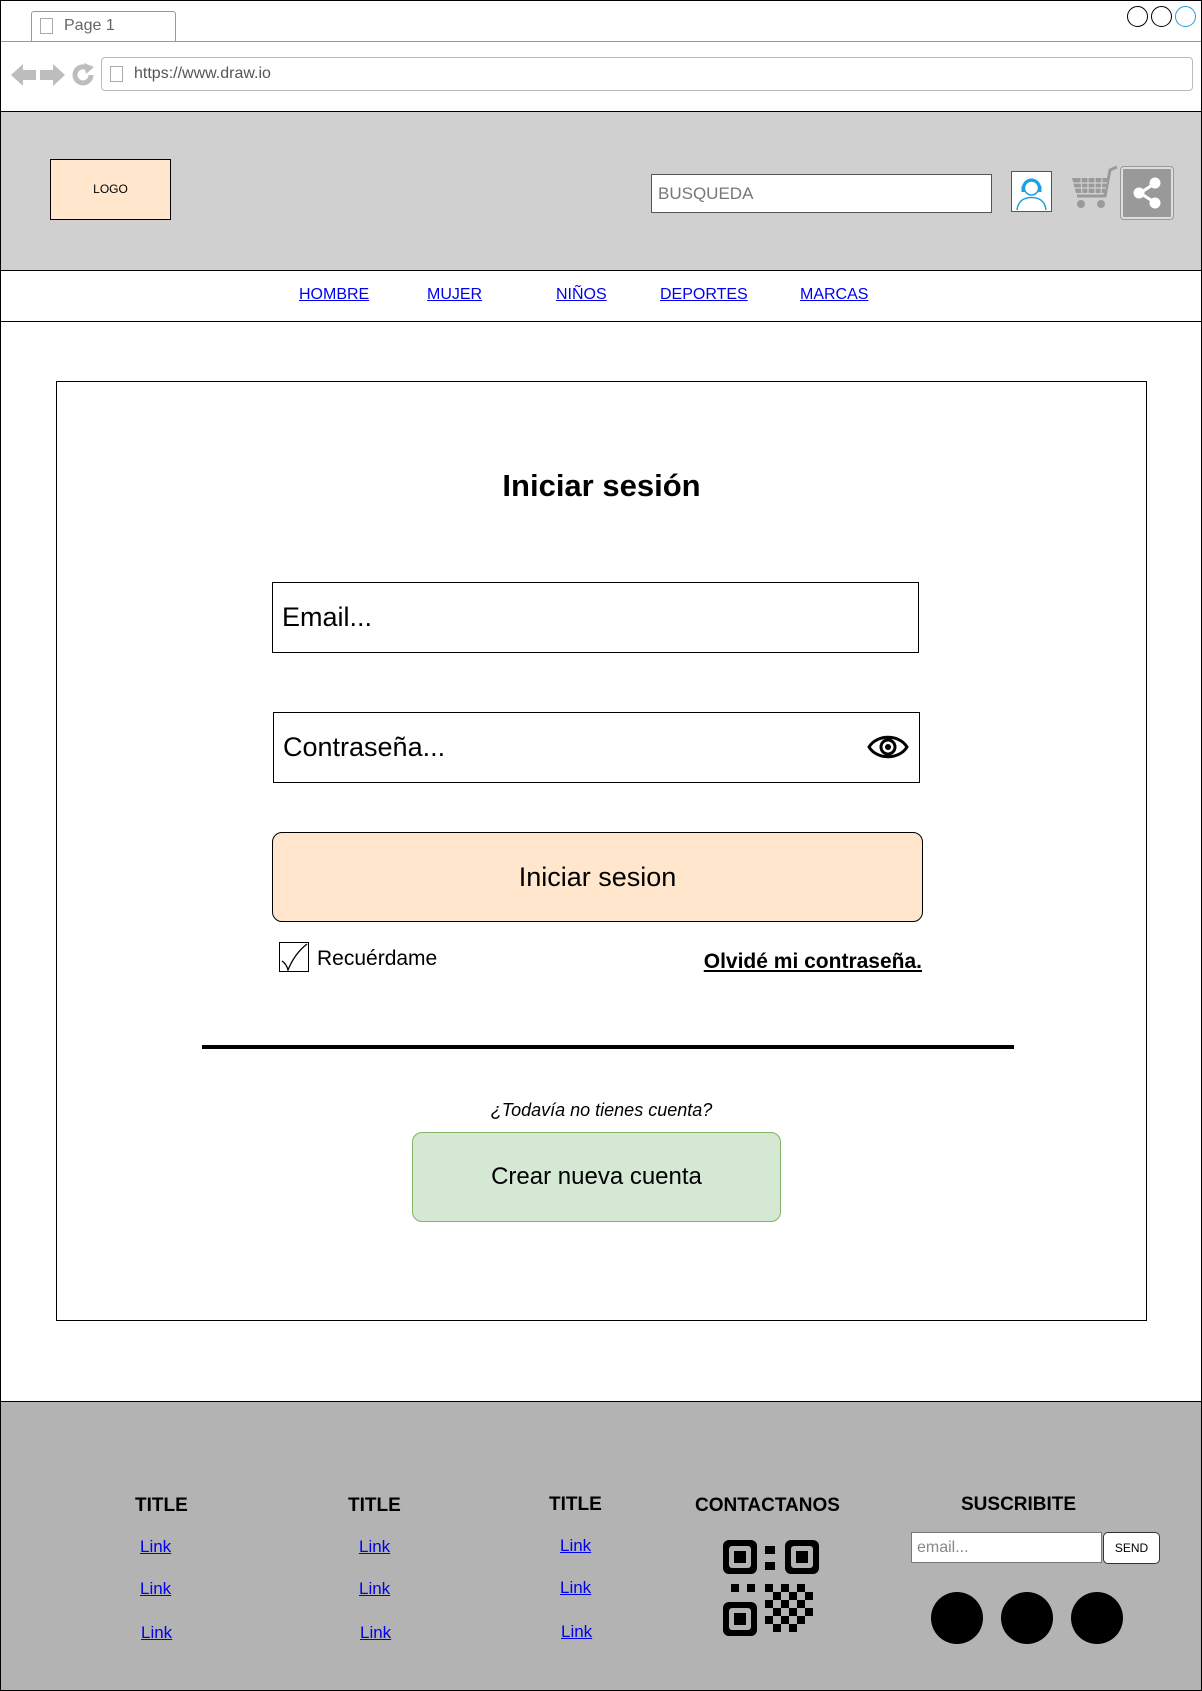  Describe the element at coordinates (771, 1588) in the screenshot. I see `qr-code-icon` at that location.